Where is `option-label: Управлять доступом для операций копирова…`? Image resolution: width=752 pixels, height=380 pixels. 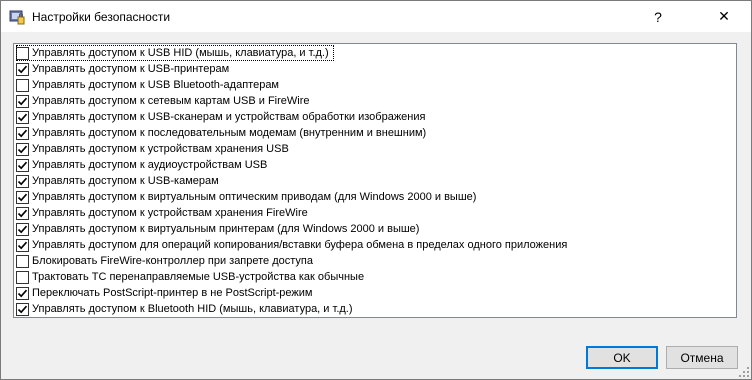
option-label: Управлять доступом для операций копирова… is located at coordinates (300, 245).